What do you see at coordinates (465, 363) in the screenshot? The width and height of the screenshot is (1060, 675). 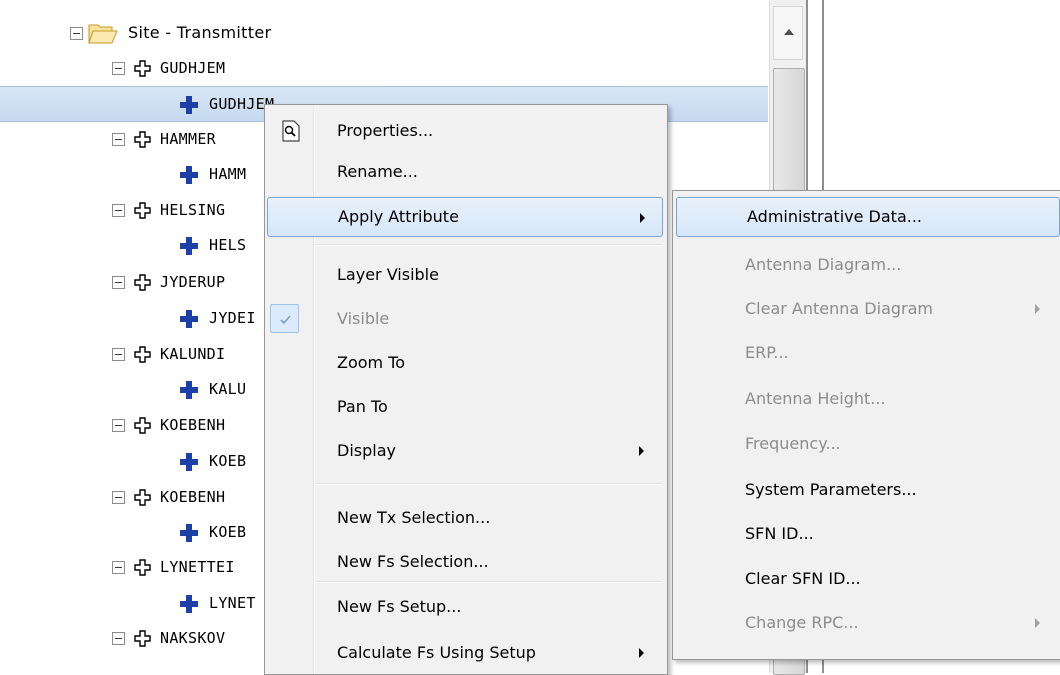 I see `menu-item-zoom-to: Zoom To` at bounding box center [465, 363].